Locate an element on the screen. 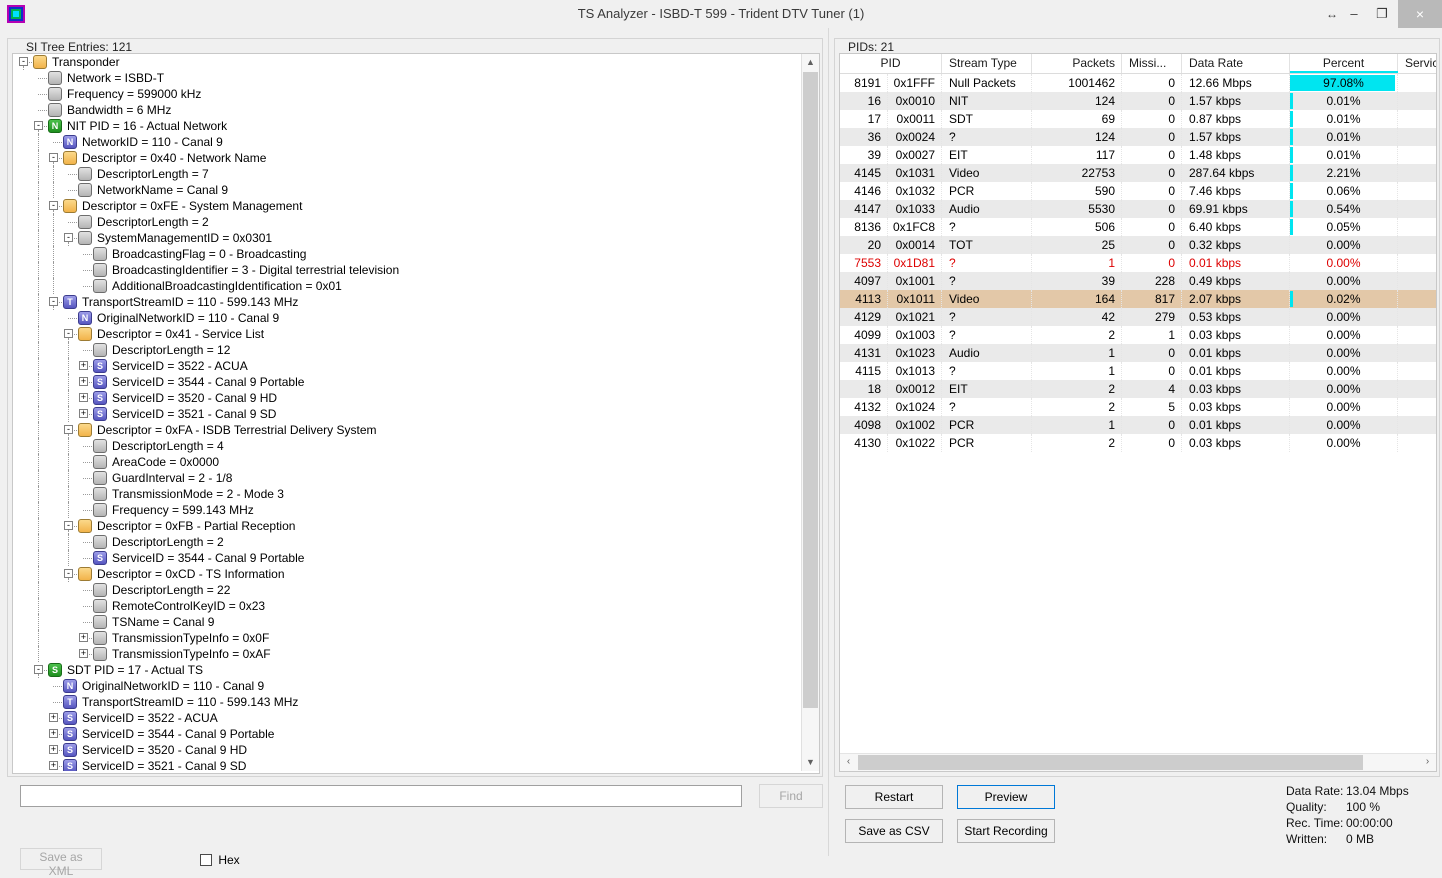 The width and height of the screenshot is (1442, 878). table-row: 8136 0x1FC8? 506 0 6.40 kbps 0.05% is located at coordinates (1138, 227).